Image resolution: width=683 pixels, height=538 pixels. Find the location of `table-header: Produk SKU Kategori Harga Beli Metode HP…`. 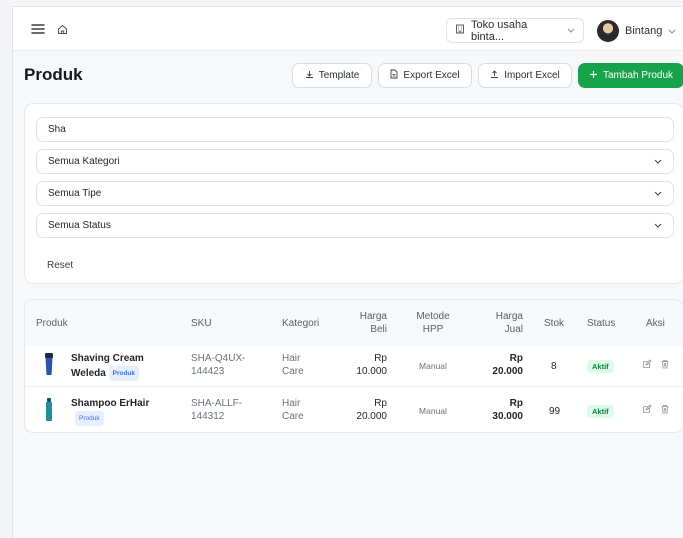

table-header: Produk SKU Kategori Harga Beli Metode HP… is located at coordinates (354, 323).